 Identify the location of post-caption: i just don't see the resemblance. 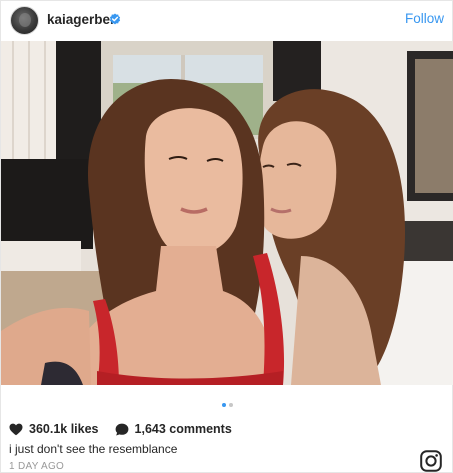
(93, 449).